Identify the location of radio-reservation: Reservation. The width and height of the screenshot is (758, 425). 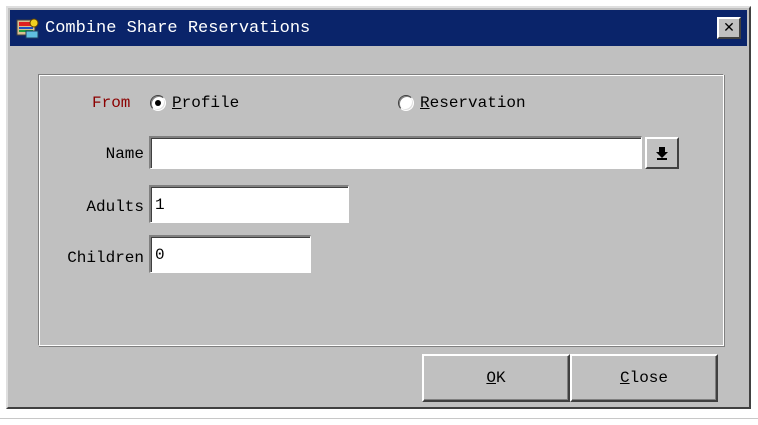
(462, 103).